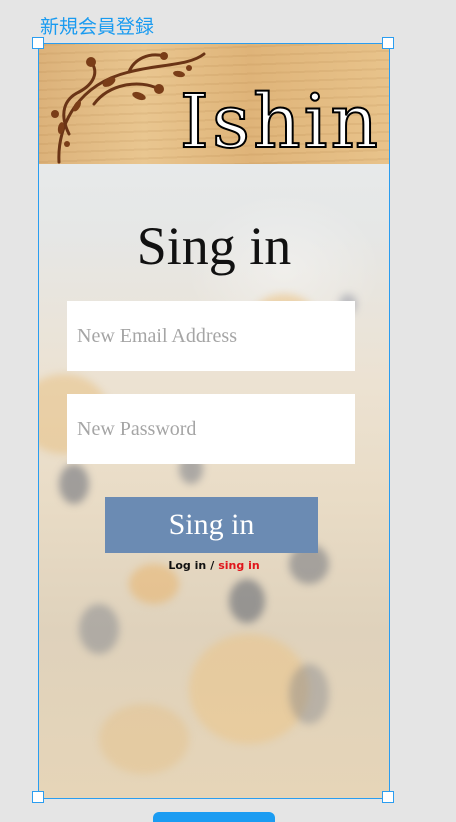 This screenshot has height=822, width=456. Describe the element at coordinates (388, 43) in the screenshot. I see `resize-handle-top-right` at that location.